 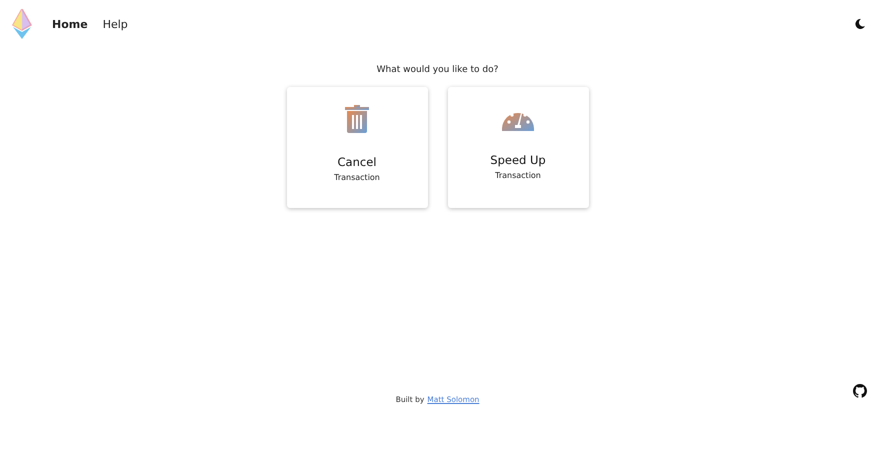 I want to click on trash-icon, so click(x=357, y=119).